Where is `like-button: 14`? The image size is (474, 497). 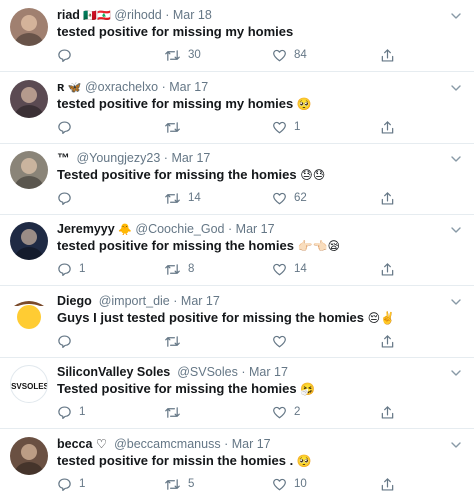
like-button: 14 is located at coordinates (289, 269).